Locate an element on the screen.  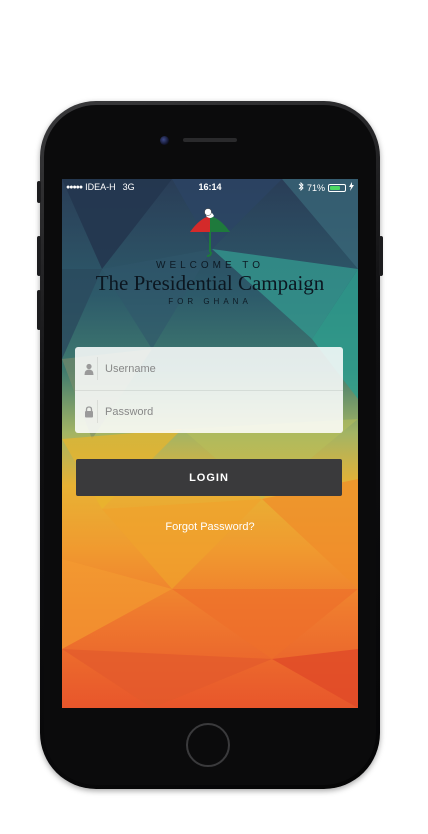
password-input is located at coordinates (219, 411).